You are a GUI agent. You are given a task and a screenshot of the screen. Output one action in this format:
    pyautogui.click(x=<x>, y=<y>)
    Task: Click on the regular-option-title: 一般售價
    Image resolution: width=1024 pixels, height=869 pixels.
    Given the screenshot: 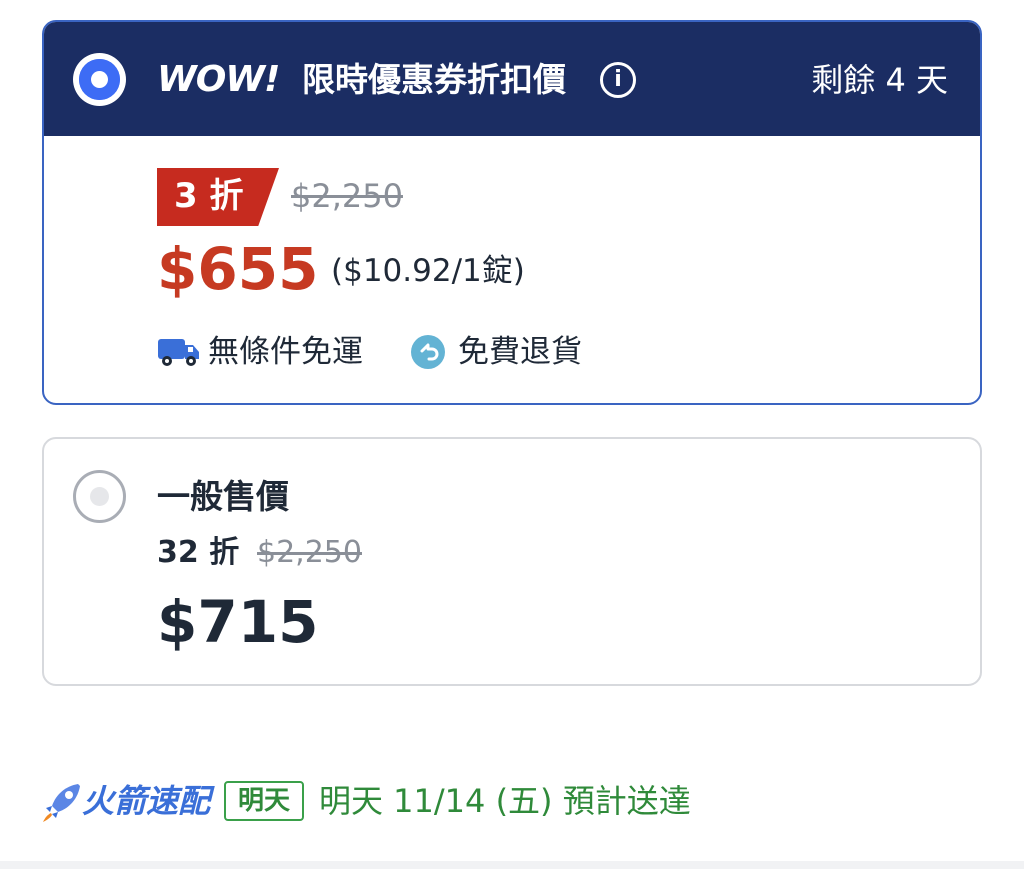 What is the action you would take?
    pyautogui.click(x=223, y=496)
    